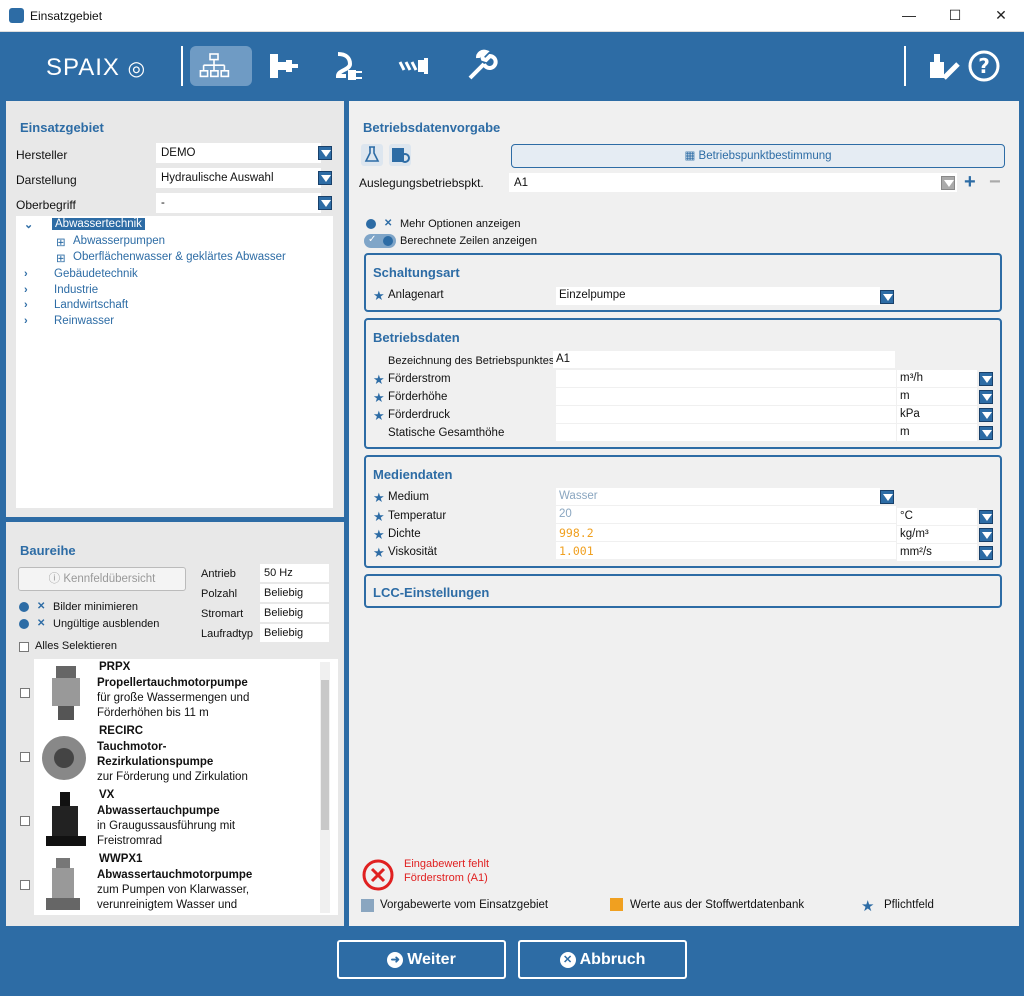 The height and width of the screenshot is (996, 1024). Describe the element at coordinates (102, 579) in the screenshot. I see `kennfeld-button: ⓘ Kennfeldübersicht` at that location.